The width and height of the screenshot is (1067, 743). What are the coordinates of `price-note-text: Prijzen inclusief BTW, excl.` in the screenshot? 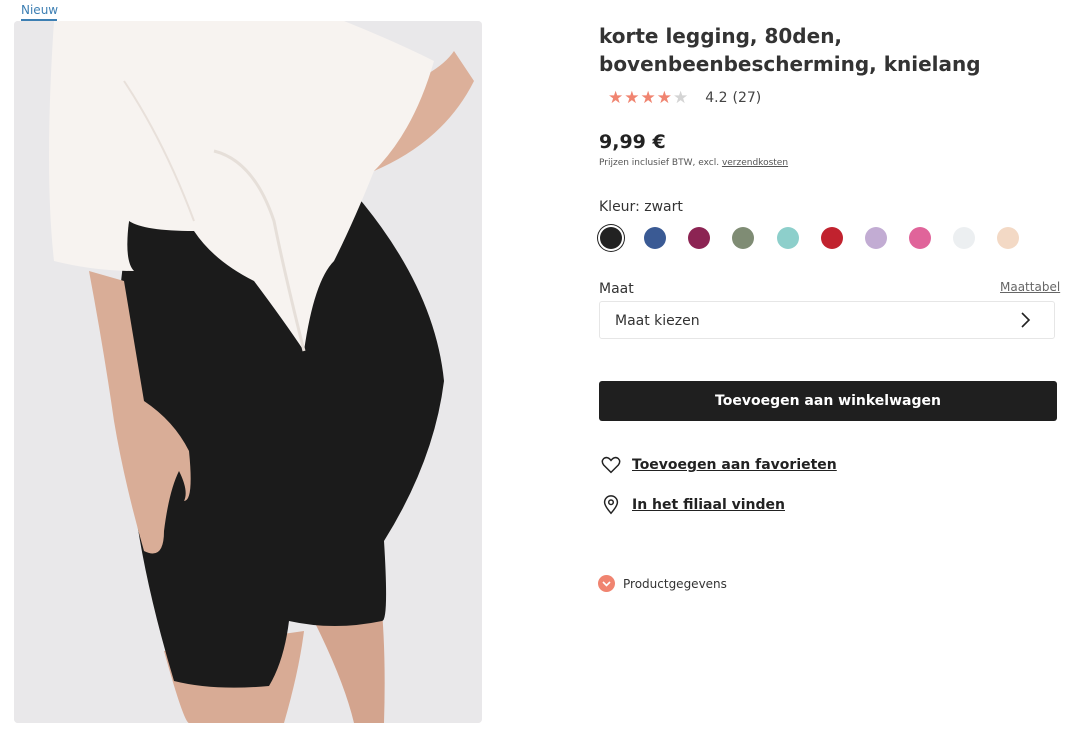 It's located at (659, 163).